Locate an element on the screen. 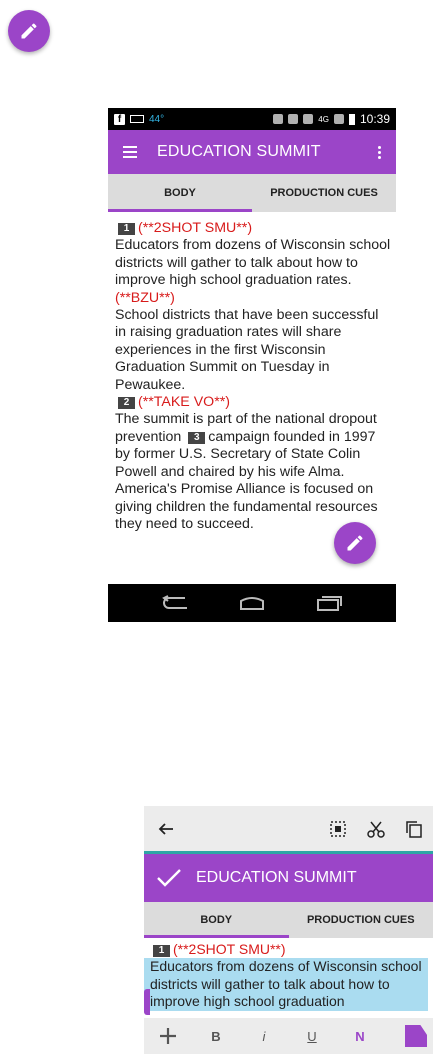 This screenshot has height=1054, width=433. bluetooth-icon is located at coordinates (278, 119).